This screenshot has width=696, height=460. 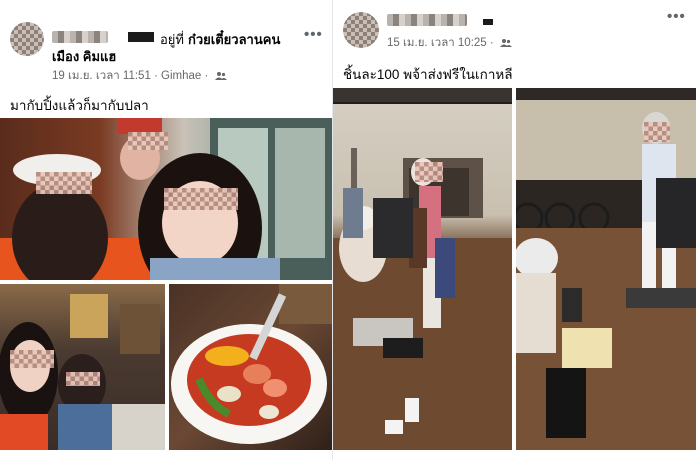 I want to click on post-caption: มากับปิ้งแล้วก็มากับปลา, so click(x=79, y=105).